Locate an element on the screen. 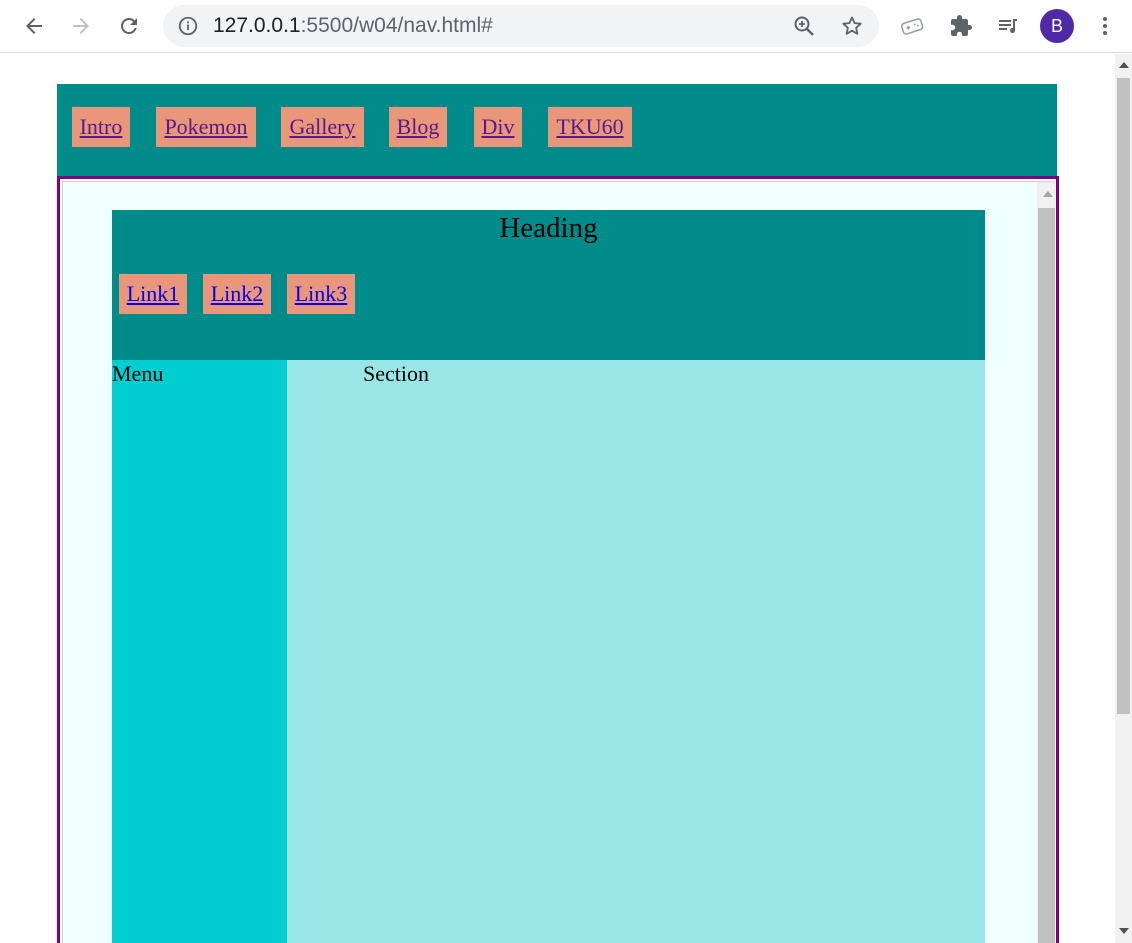 This screenshot has width=1132, height=943. address-bar: 127.0.0.1:5500/w04/nav.html# is located at coordinates (521, 26).